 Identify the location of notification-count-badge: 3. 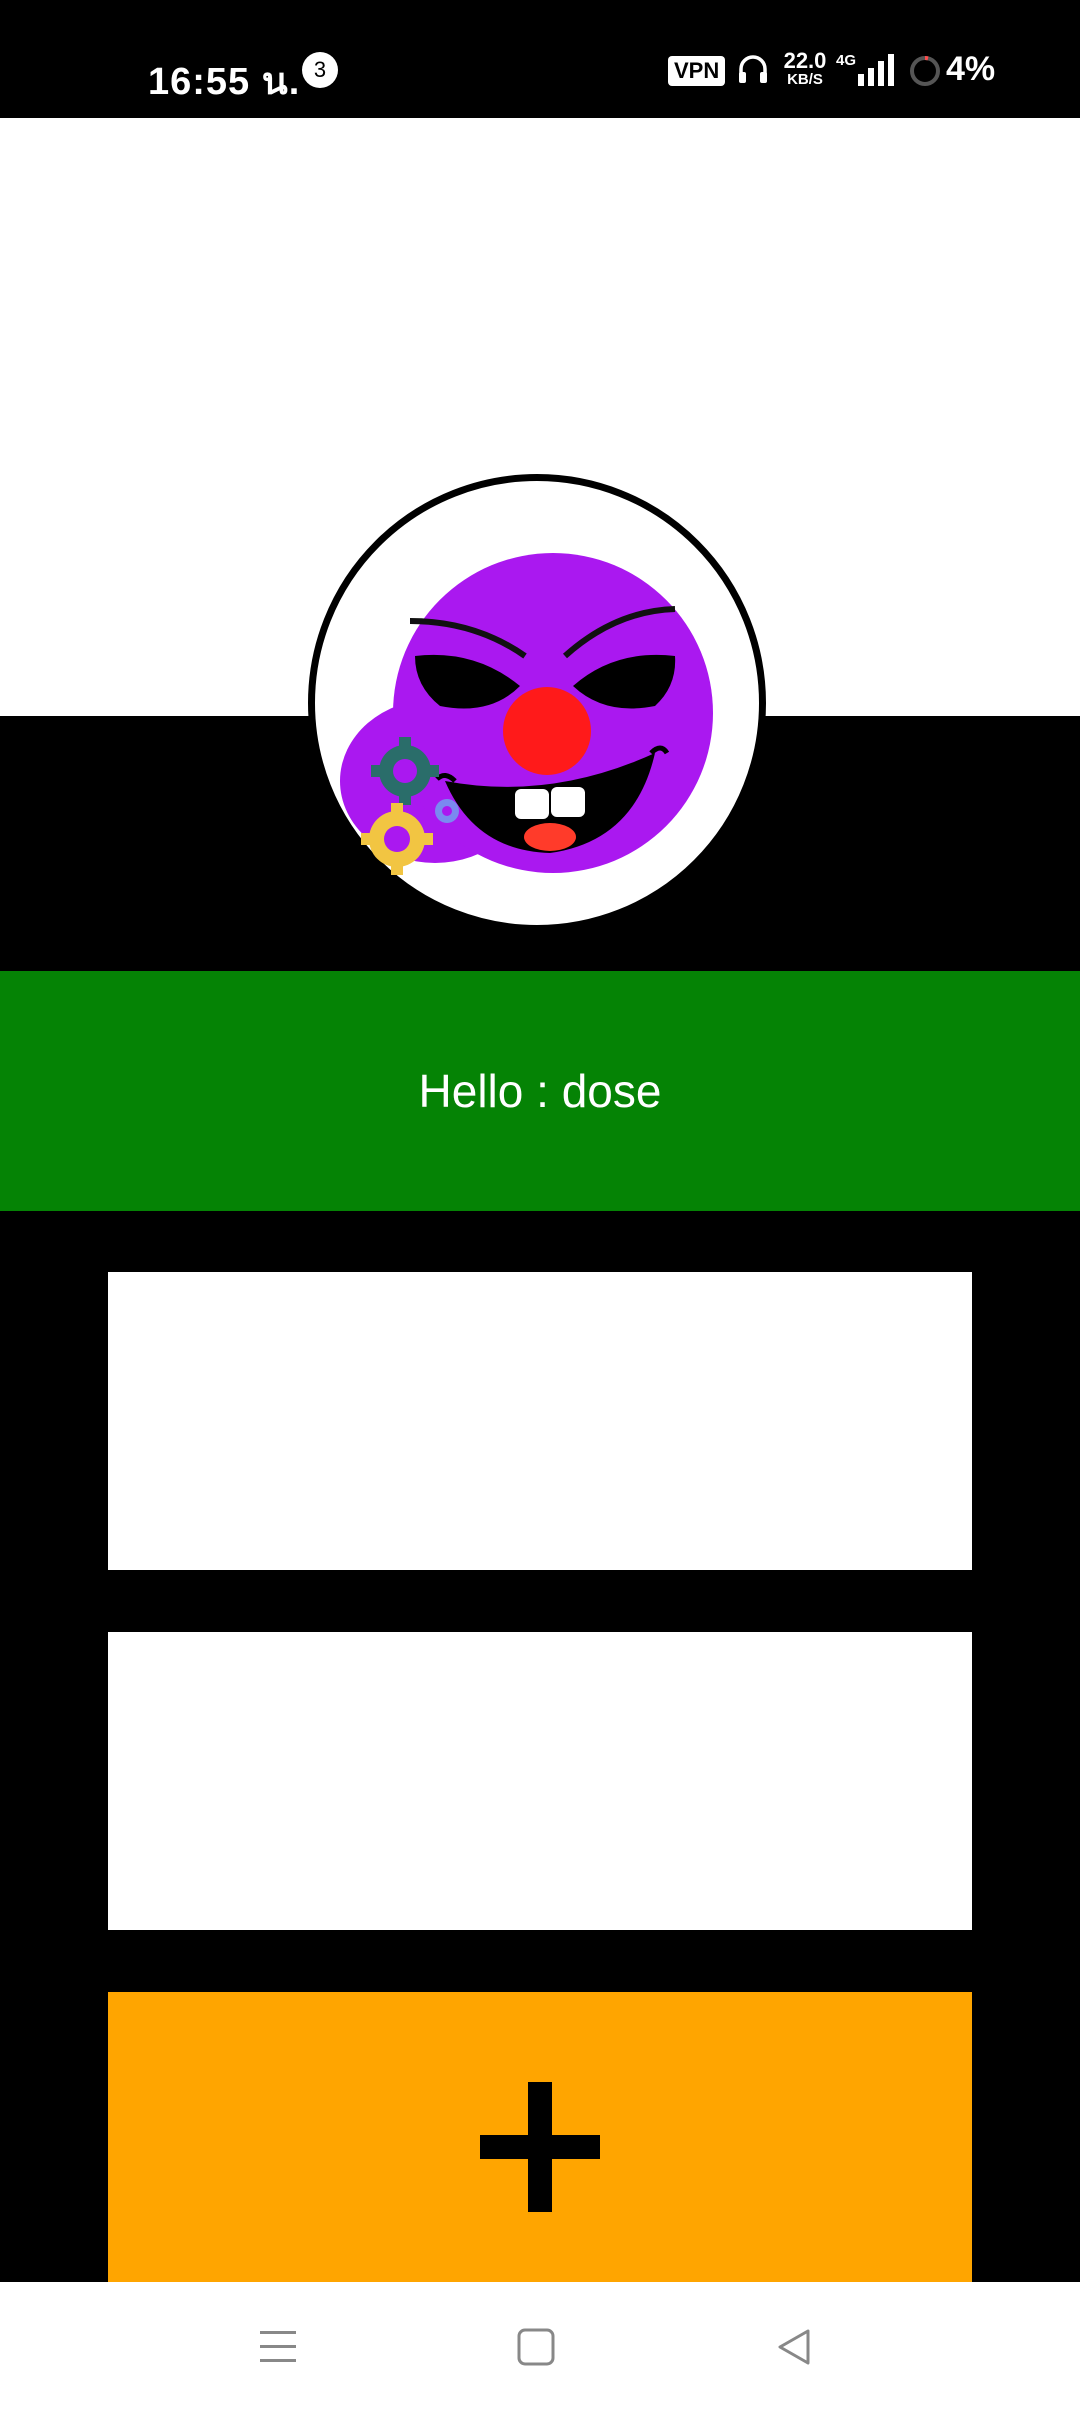
(320, 70).